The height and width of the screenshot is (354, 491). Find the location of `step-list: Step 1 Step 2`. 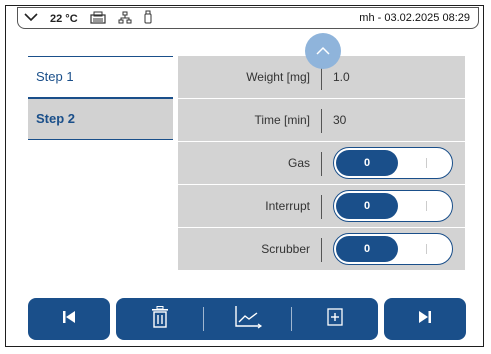

step-list: Step 1 Step 2 is located at coordinates (100, 98).